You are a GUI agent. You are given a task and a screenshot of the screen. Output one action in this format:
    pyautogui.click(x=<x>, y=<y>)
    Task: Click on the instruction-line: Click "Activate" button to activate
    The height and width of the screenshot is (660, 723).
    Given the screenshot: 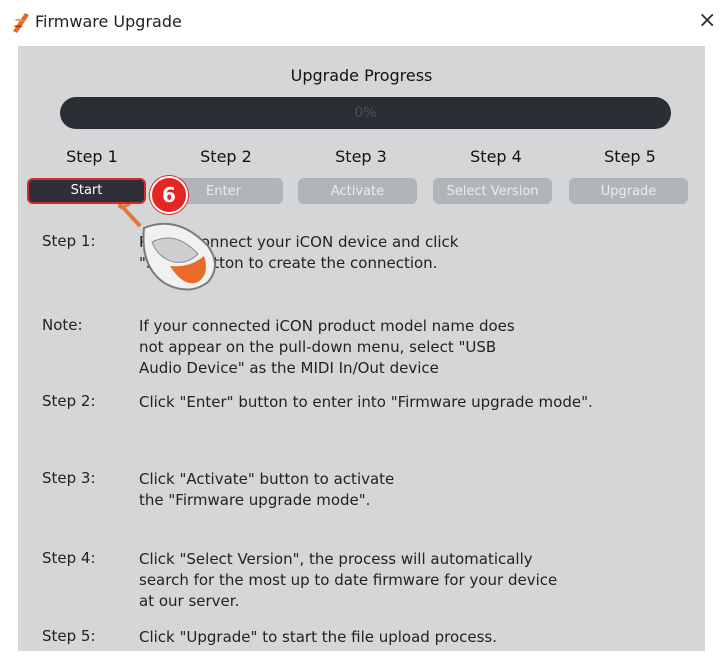 What is the action you would take?
    pyautogui.click(x=267, y=479)
    